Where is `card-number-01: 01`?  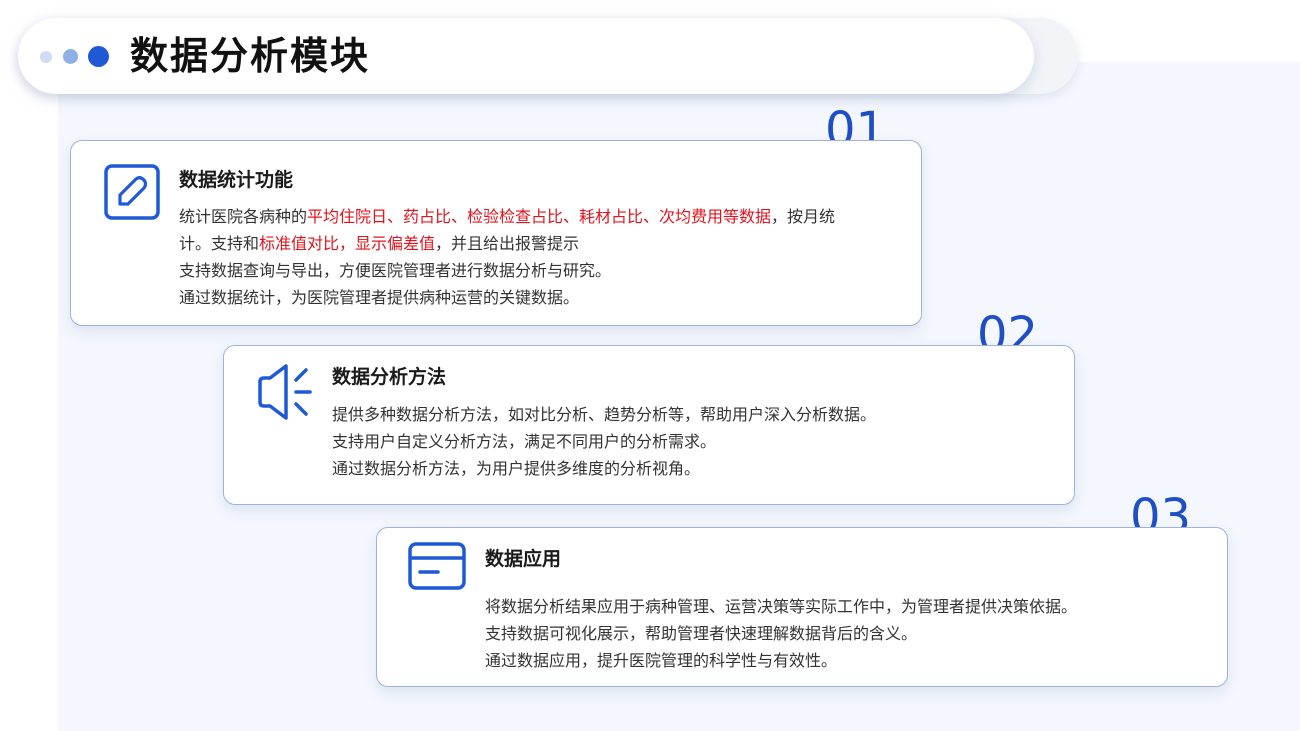
card-number-01: 01 is located at coordinates (856, 123).